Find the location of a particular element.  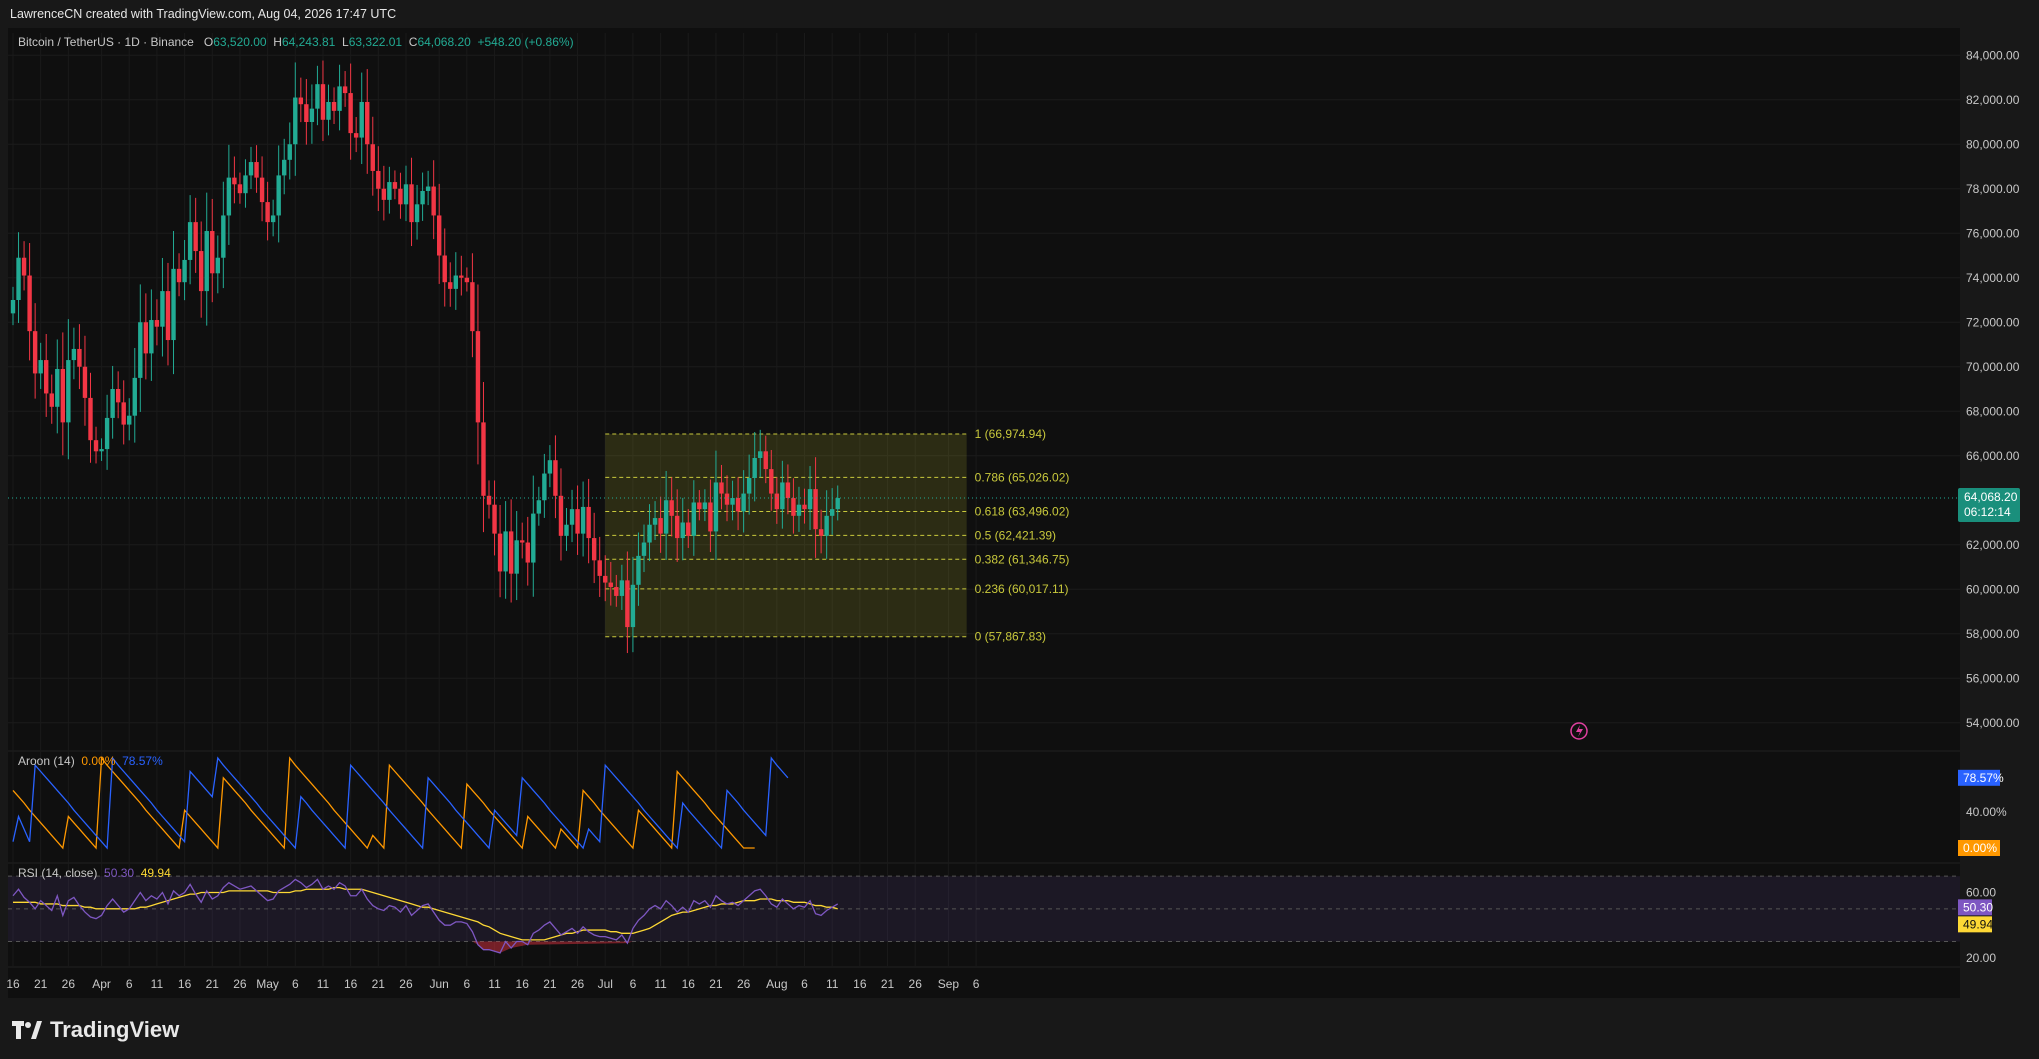

price-tick-label: 84,000.00 is located at coordinates (1993, 55).